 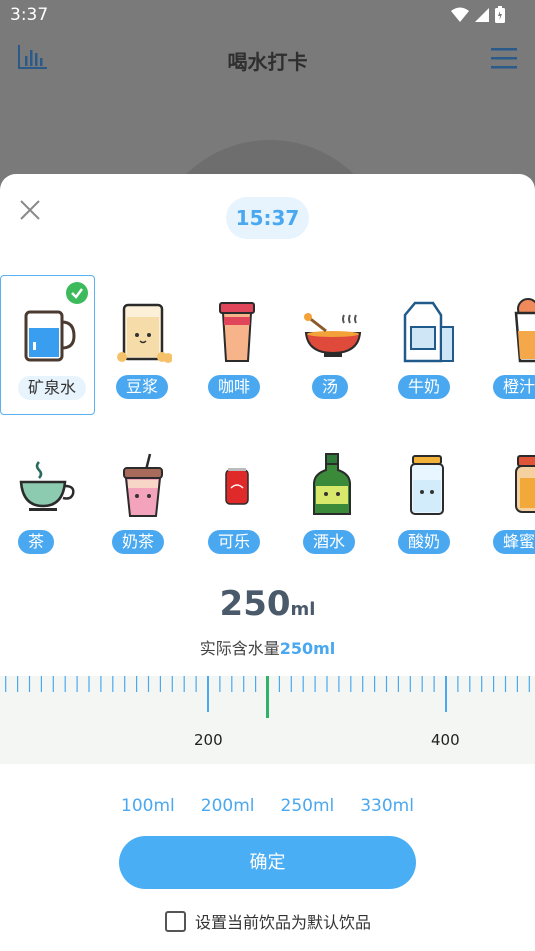 I want to click on honey-water-icon, so click(x=525, y=484).